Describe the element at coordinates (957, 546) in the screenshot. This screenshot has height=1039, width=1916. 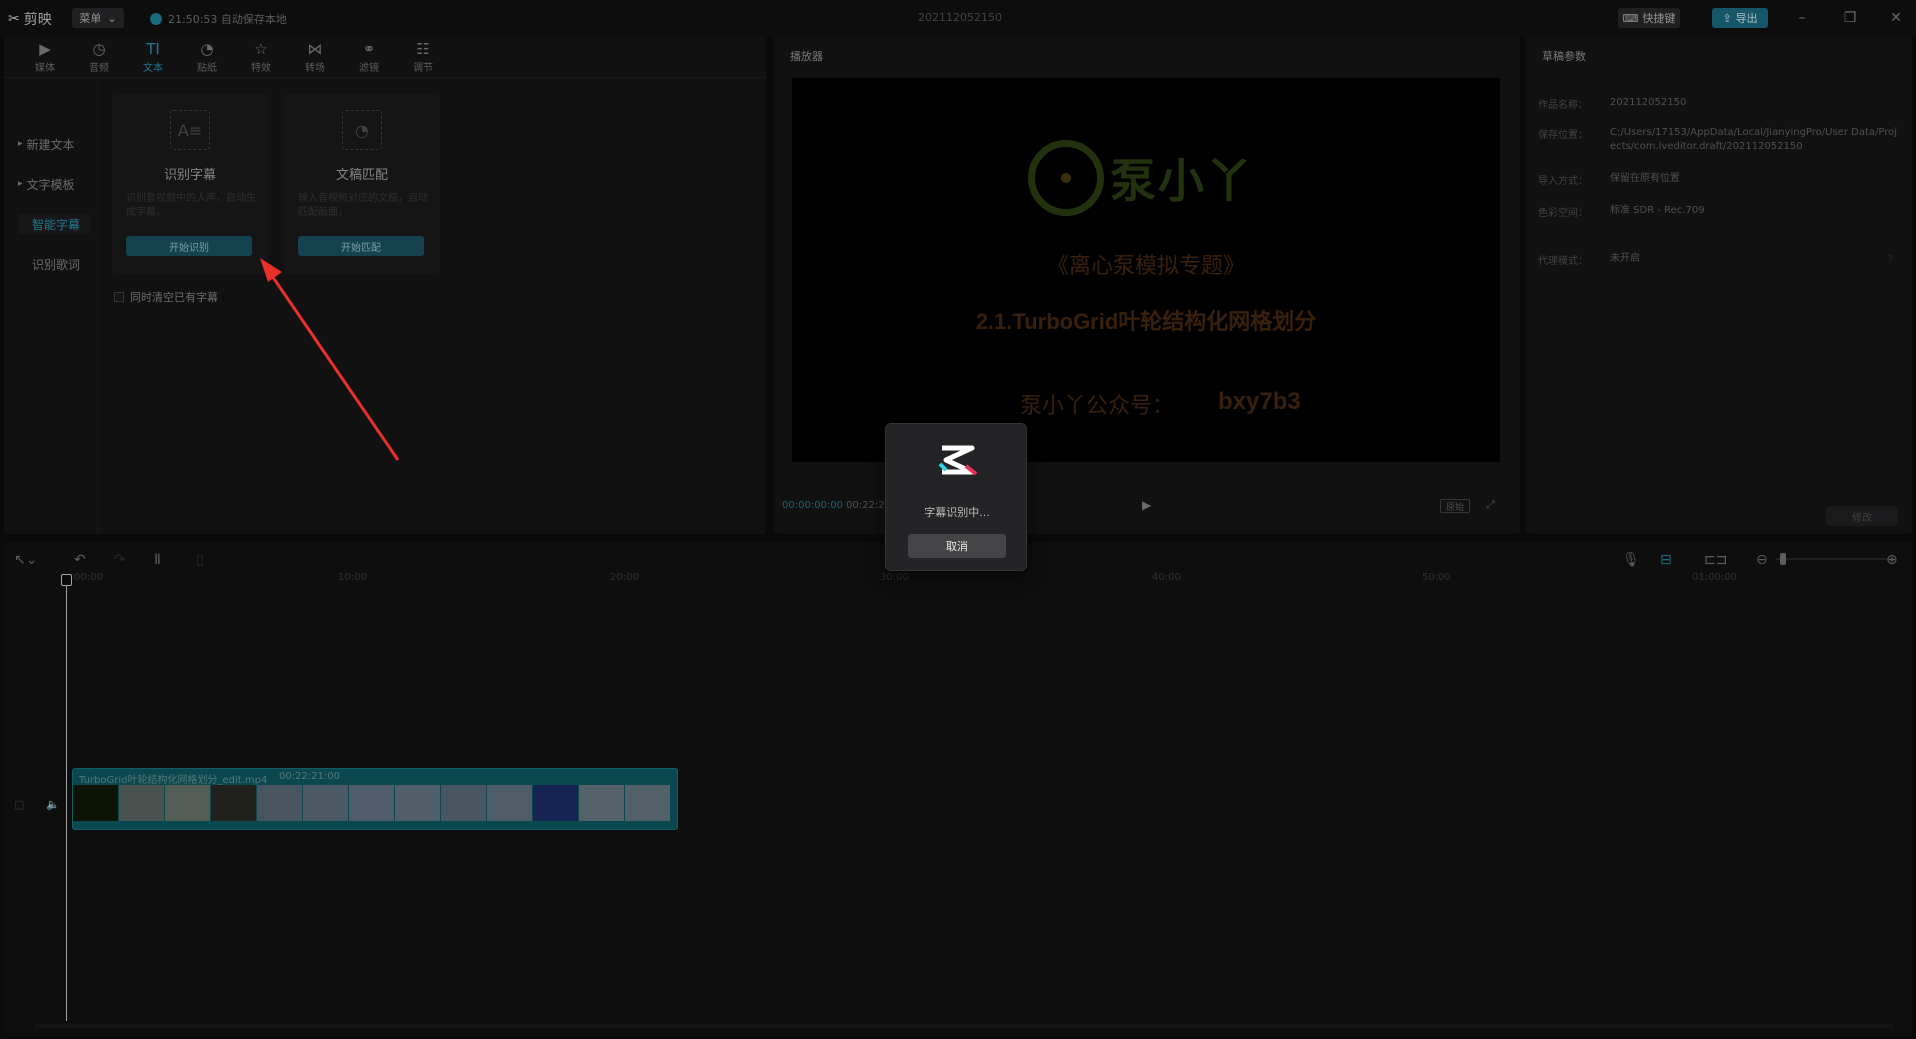
I see `cancel-button: 取消` at that location.